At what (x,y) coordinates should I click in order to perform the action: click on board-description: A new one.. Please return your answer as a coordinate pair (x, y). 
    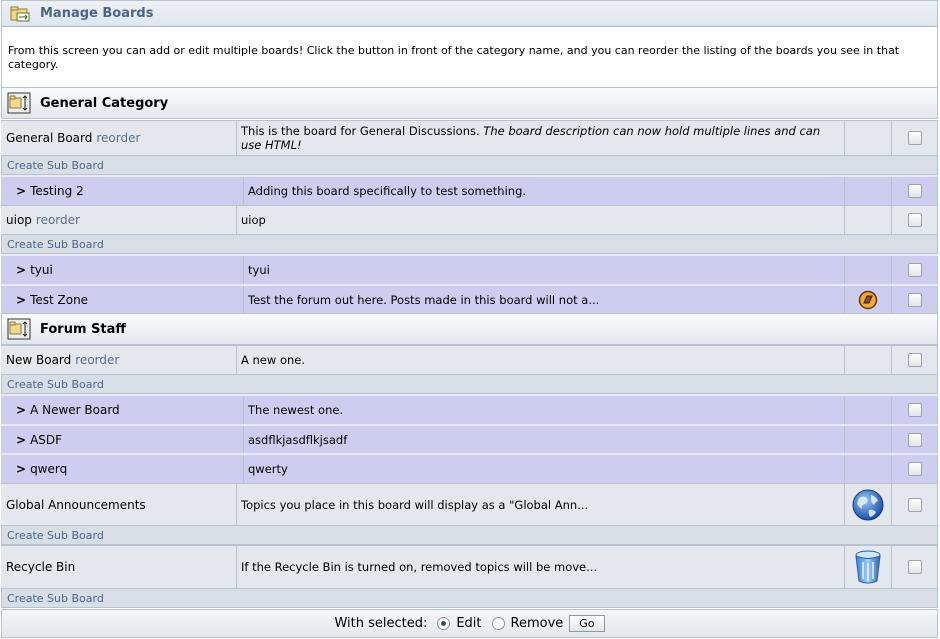
    Looking at the image, I should click on (541, 360).